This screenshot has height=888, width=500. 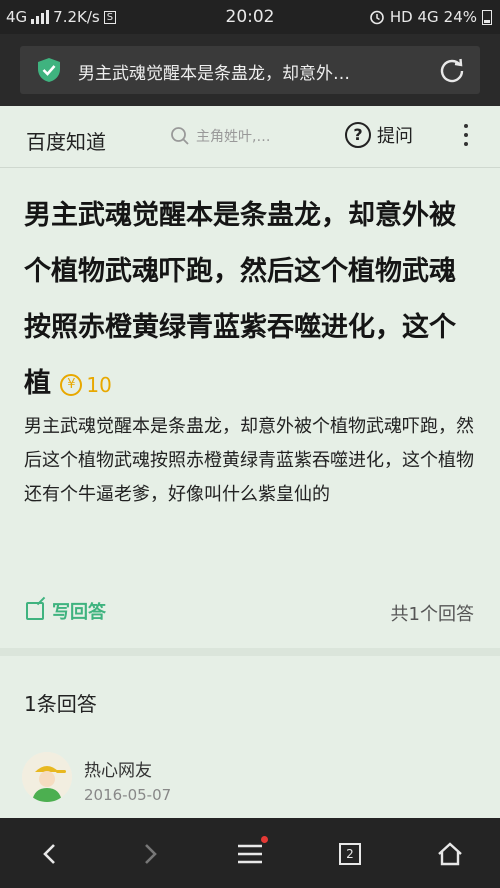 I want to click on notification-dot, so click(x=264, y=839).